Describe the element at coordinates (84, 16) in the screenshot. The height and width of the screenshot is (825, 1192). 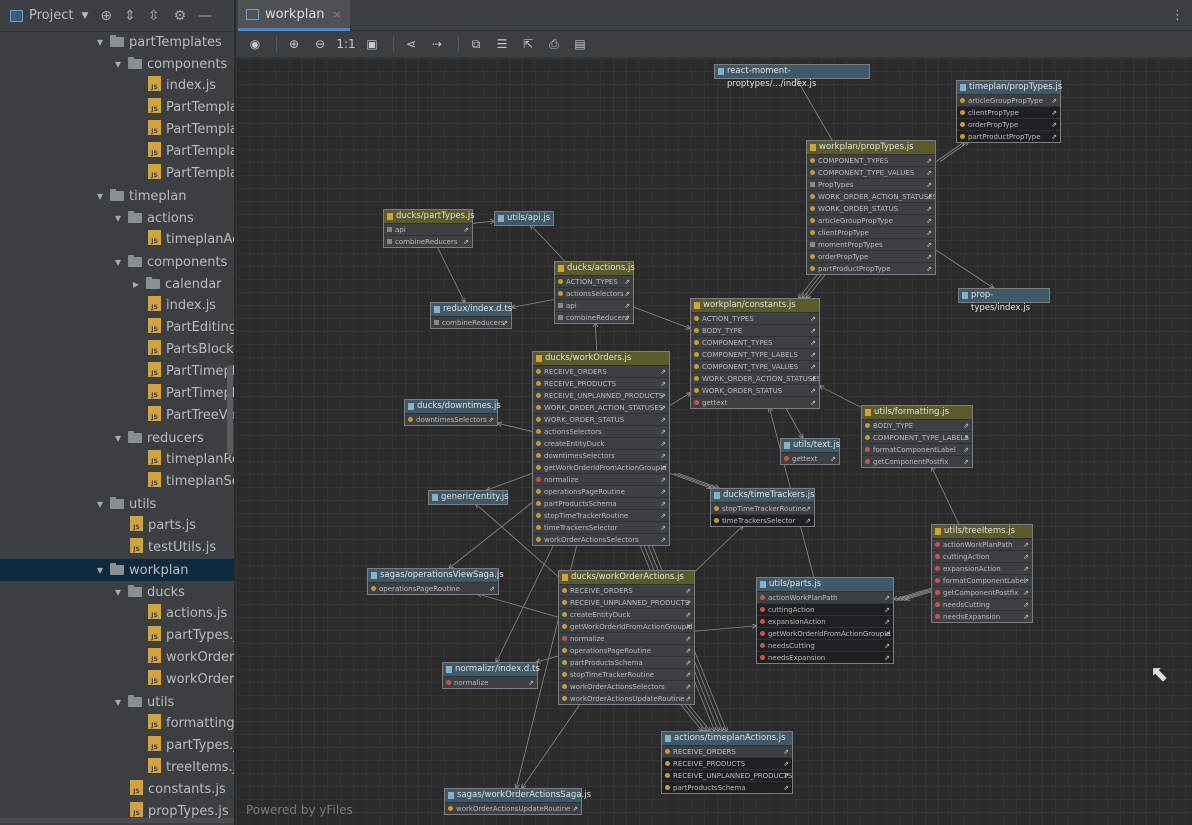
I see `chevron-down-icon: ▼` at that location.